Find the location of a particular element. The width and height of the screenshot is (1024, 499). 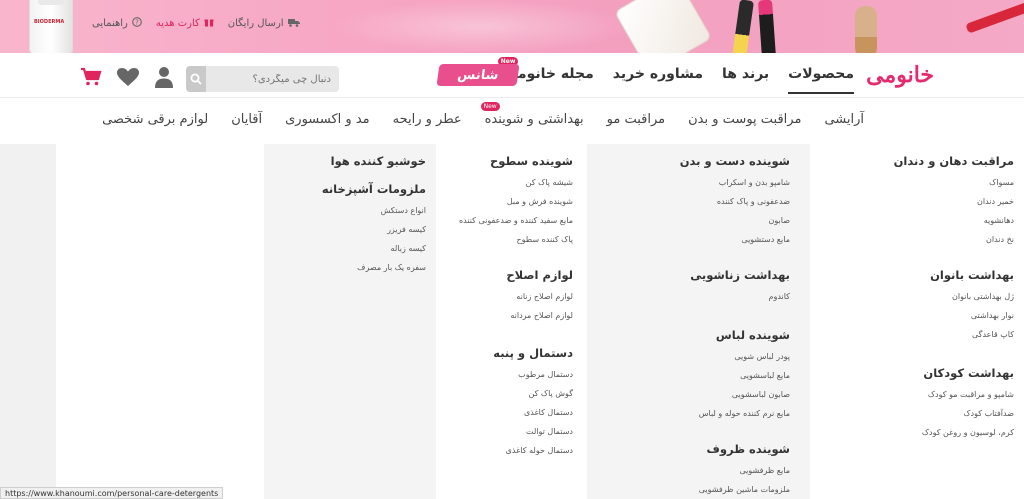

help-label: راهنمایی is located at coordinates (110, 23).